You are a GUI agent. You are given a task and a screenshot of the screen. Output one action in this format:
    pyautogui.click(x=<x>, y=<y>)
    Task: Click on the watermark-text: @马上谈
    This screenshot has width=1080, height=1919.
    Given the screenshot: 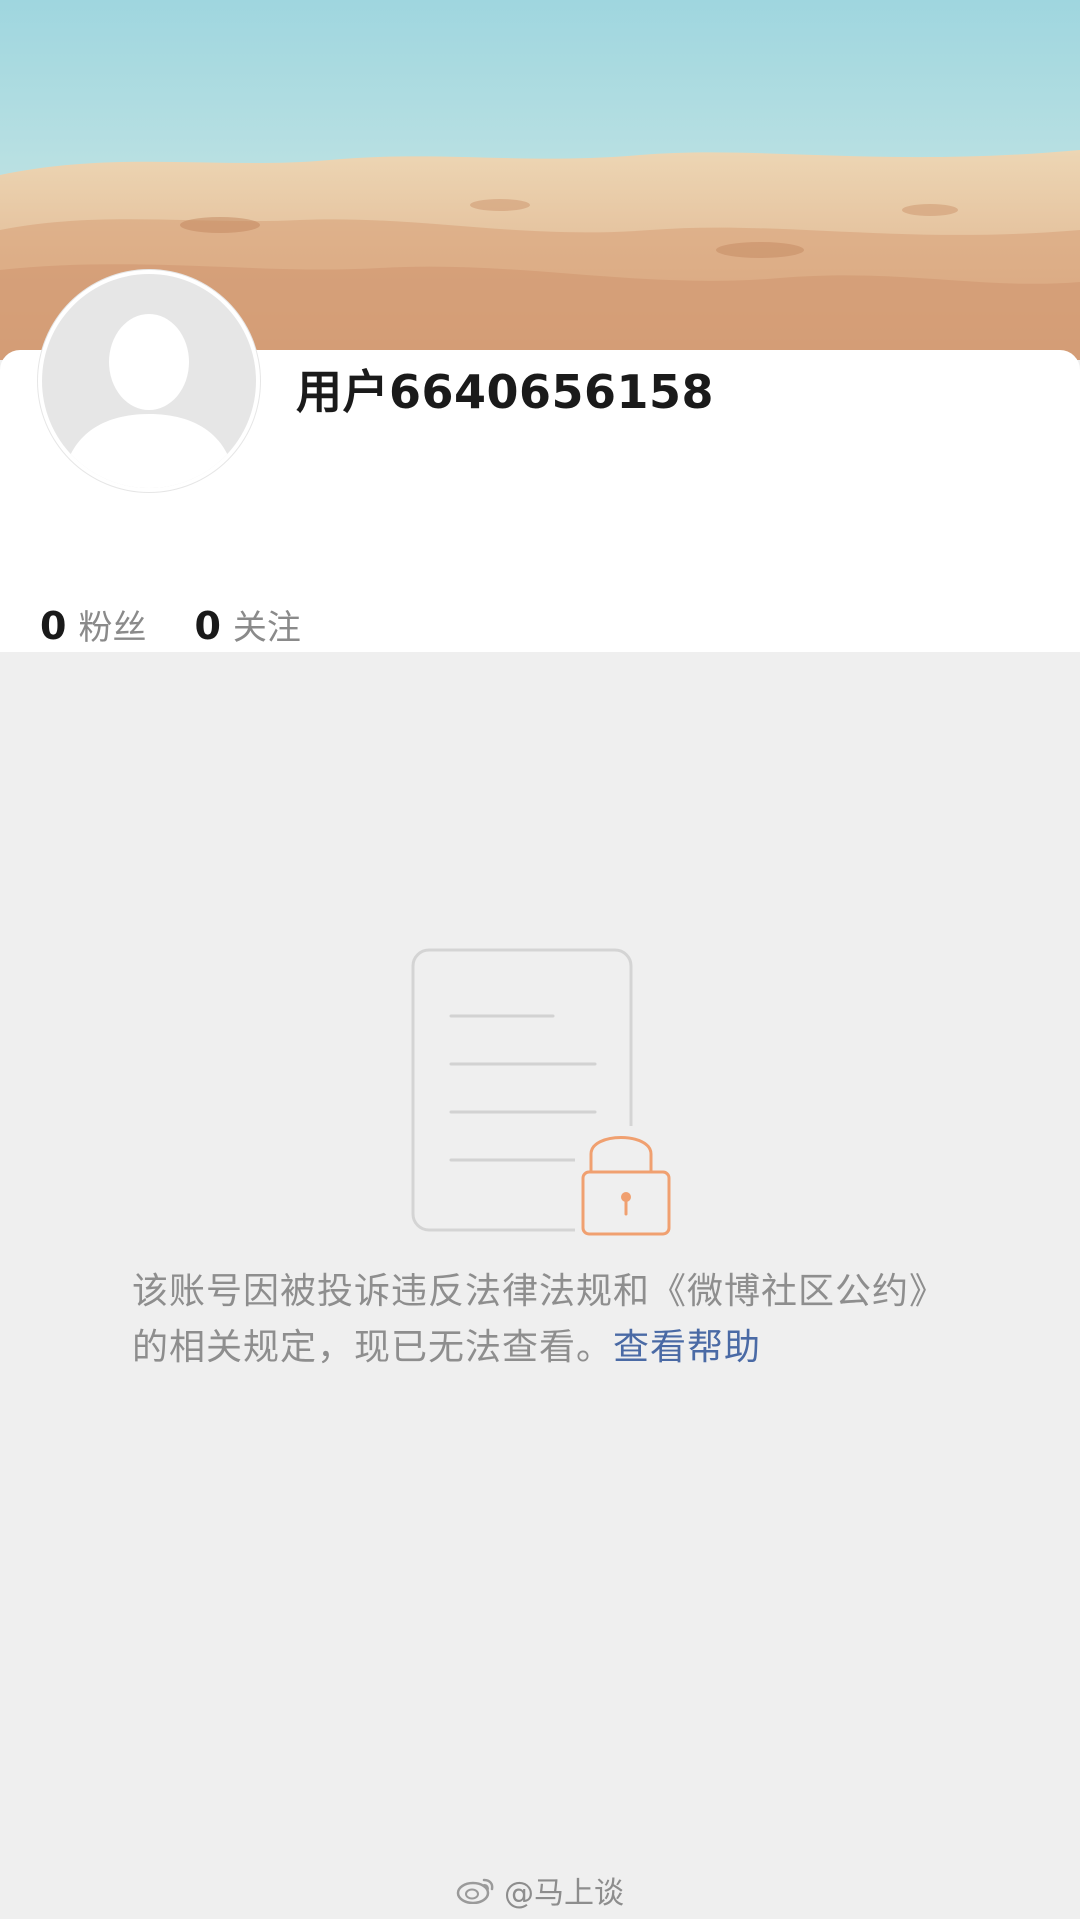 What is the action you would take?
    pyautogui.click(x=564, y=1893)
    